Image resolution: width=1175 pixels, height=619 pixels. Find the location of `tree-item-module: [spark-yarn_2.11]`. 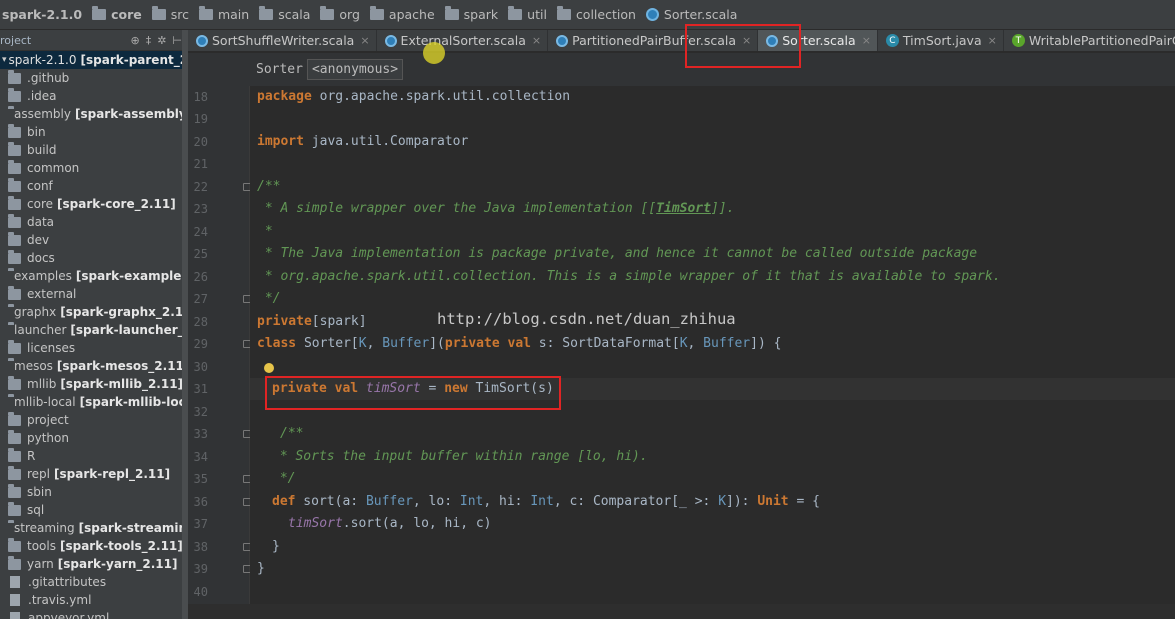

tree-item-module: [spark-yarn_2.11] is located at coordinates (117, 564).